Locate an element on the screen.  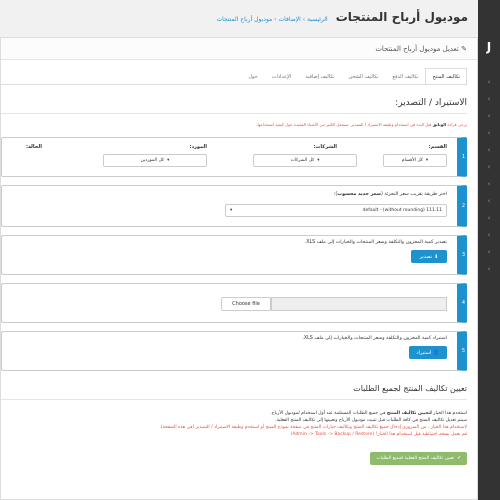
import-button-label: استيراد is located at coordinates (424, 352).